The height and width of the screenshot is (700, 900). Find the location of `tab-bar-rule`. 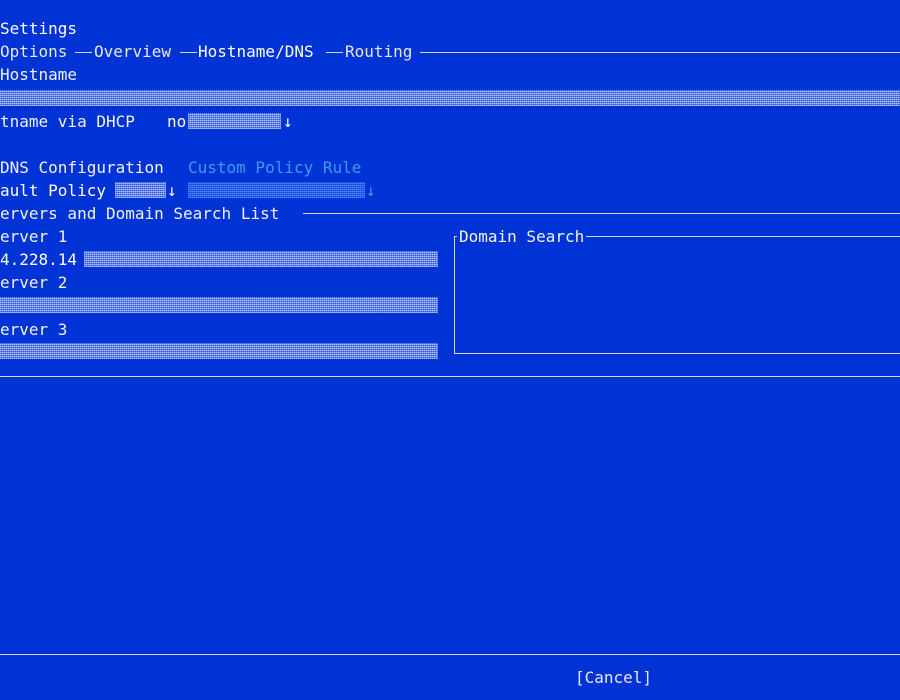

tab-bar-rule is located at coordinates (660, 52).